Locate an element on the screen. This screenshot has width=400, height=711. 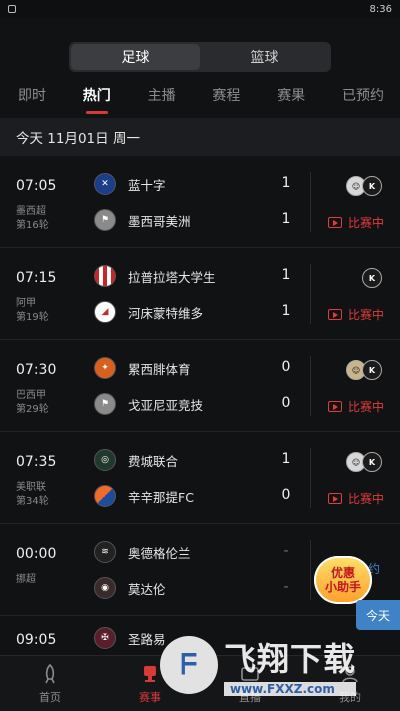
rocket-icon is located at coordinates (50, 674).